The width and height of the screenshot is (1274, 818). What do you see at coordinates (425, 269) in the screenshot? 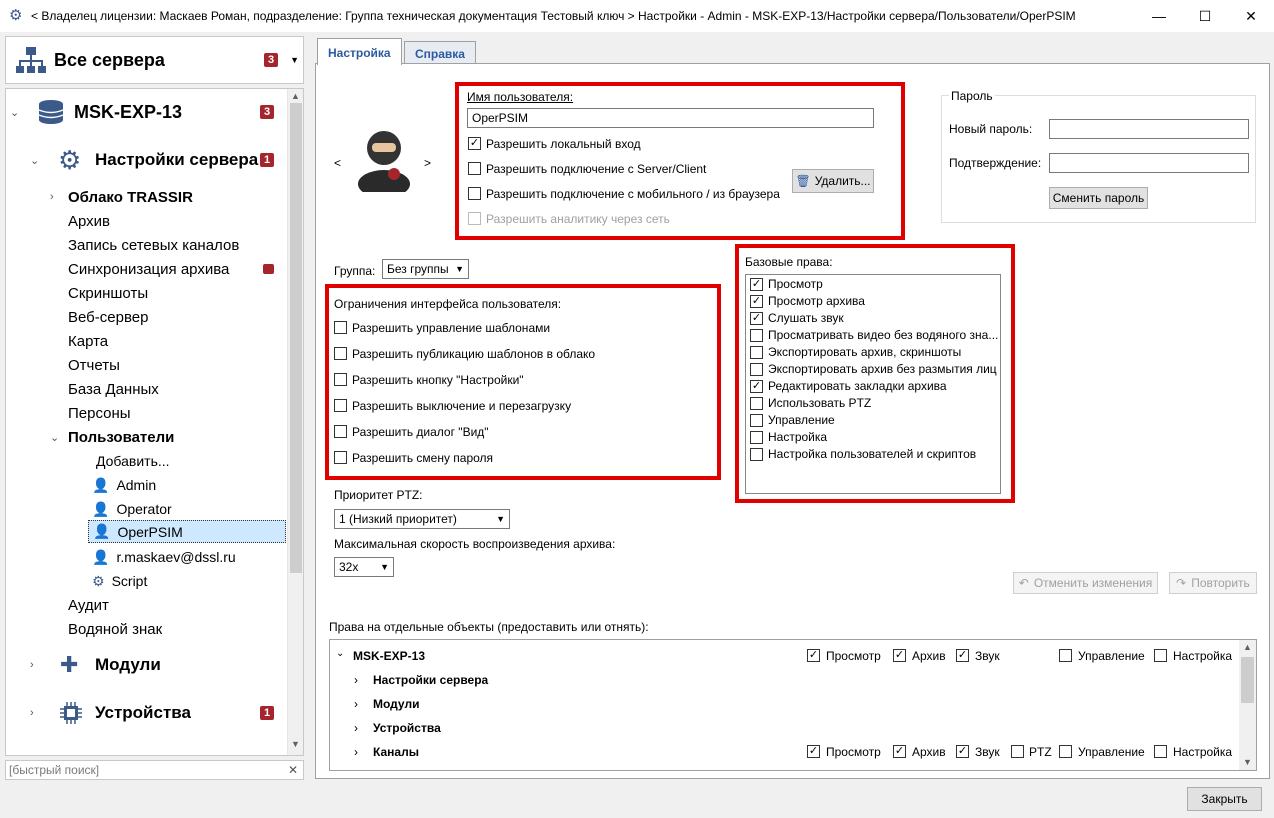
I see `group-select: Без группы ▼` at bounding box center [425, 269].